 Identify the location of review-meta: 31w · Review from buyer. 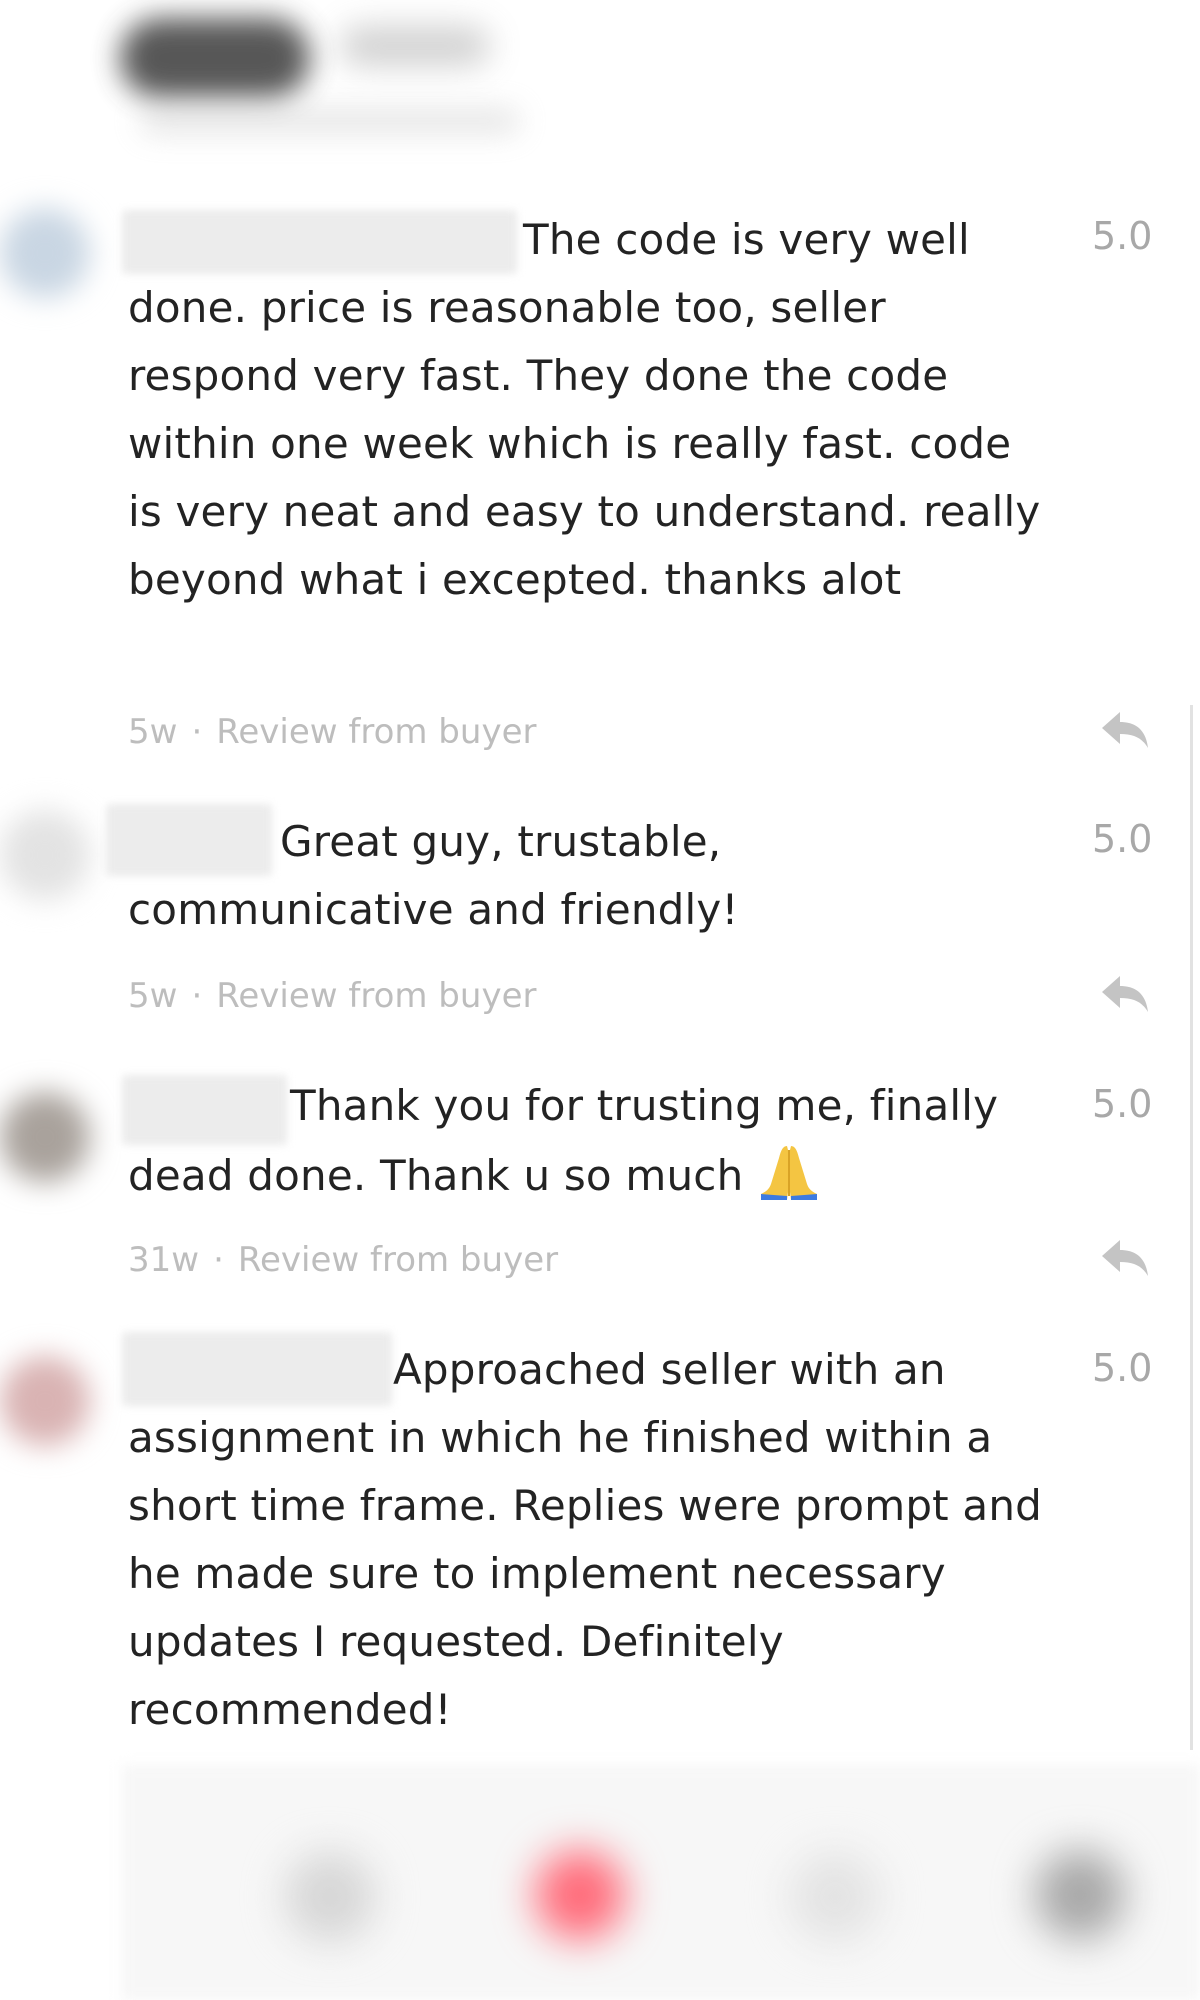
(343, 1260).